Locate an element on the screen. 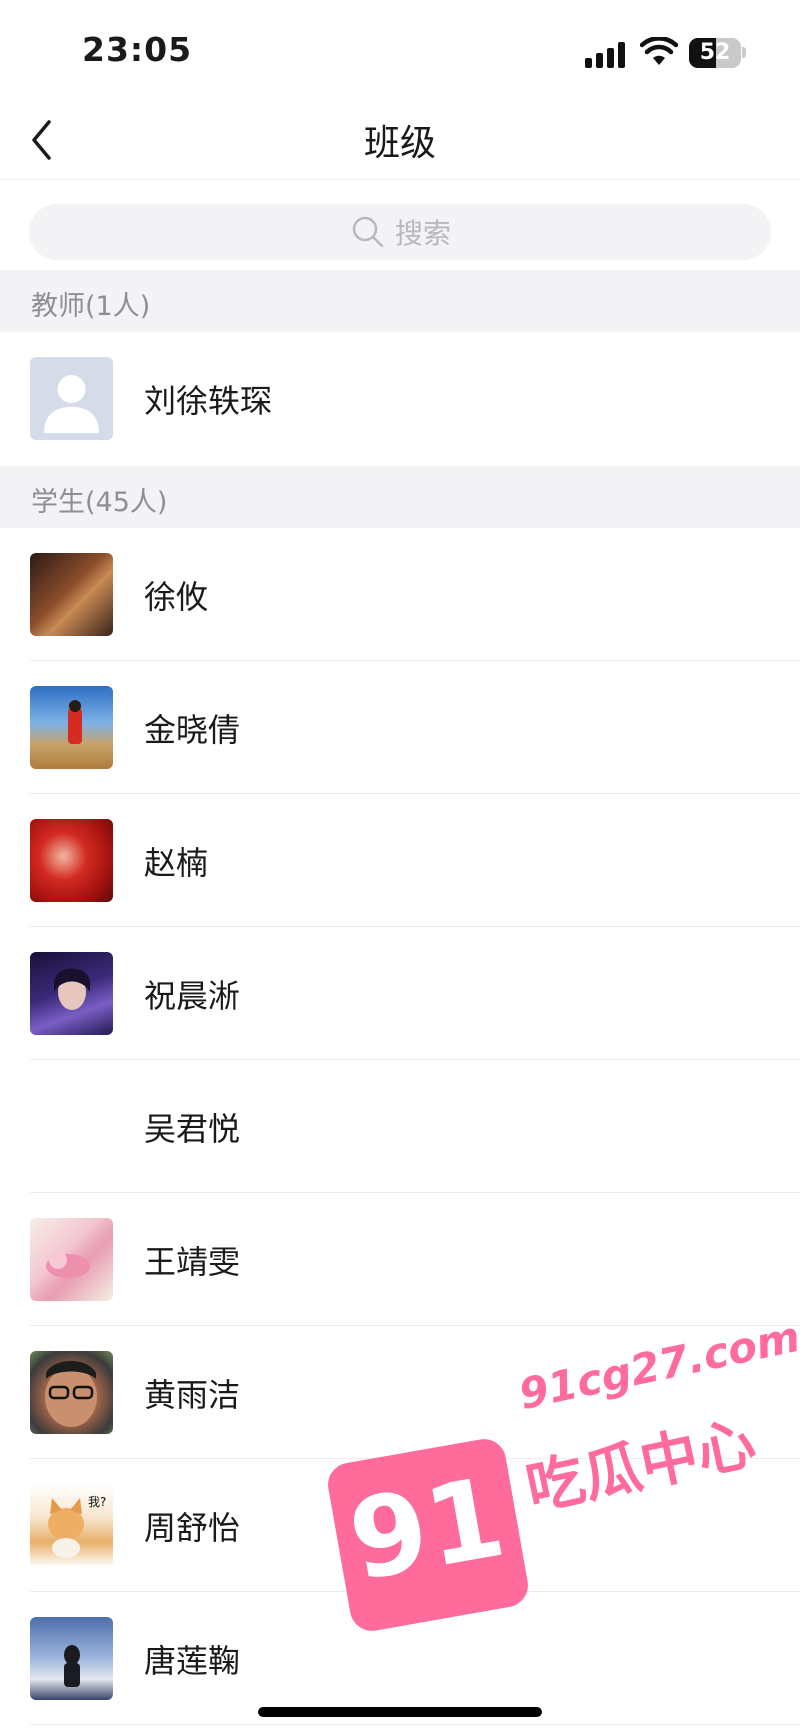 The image size is (800, 1733). battery-level: 52 is located at coordinates (715, 52).